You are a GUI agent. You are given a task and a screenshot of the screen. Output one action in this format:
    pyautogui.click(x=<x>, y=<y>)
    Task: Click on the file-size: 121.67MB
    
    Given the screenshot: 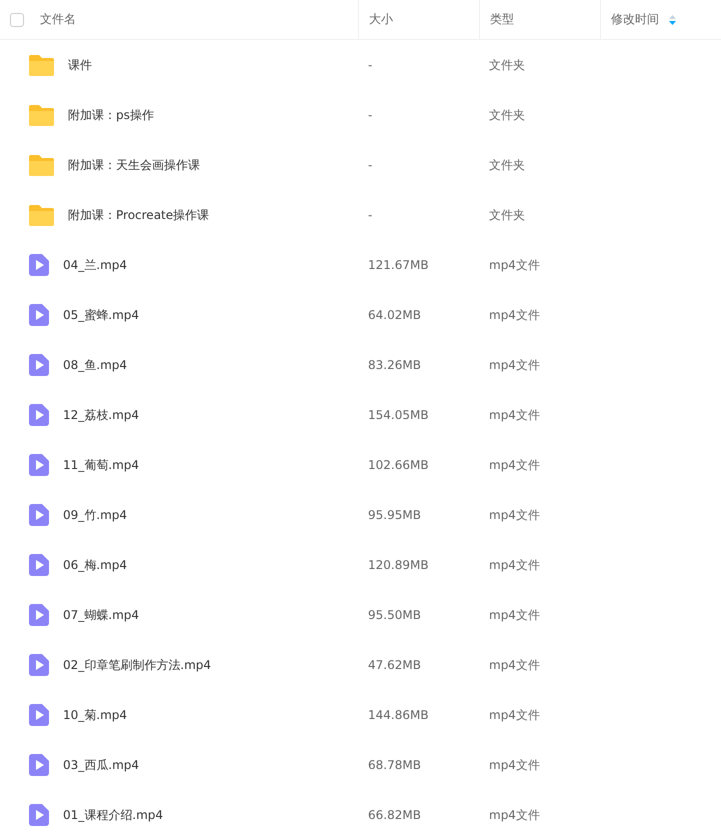 What is the action you would take?
    pyautogui.click(x=398, y=265)
    